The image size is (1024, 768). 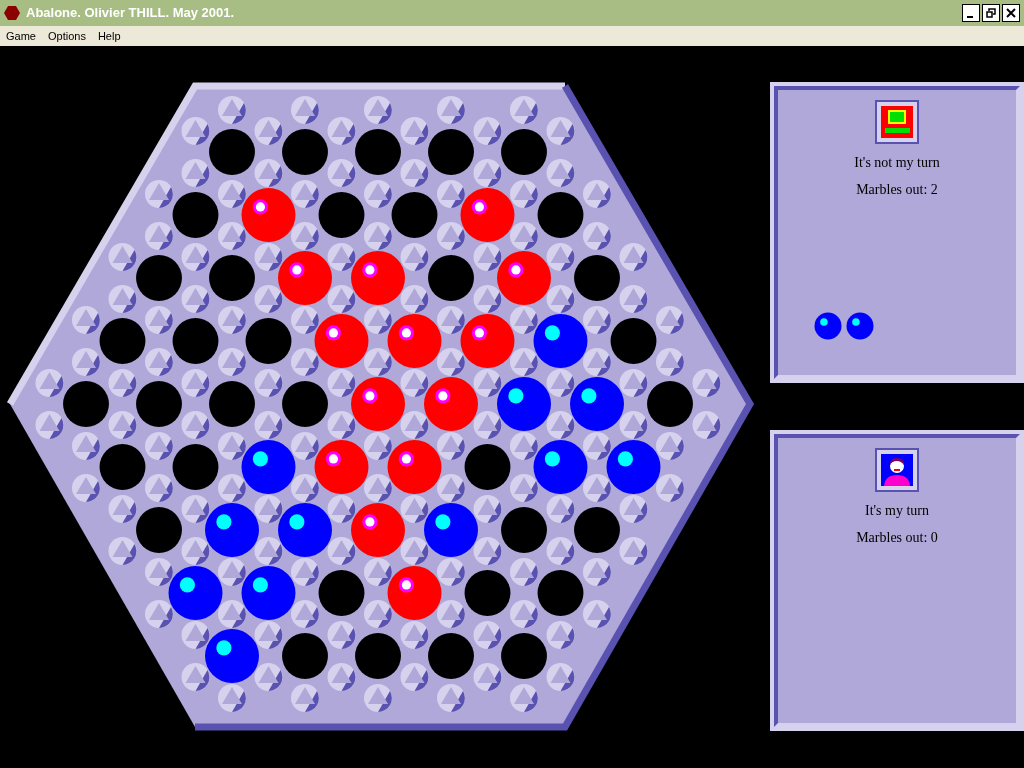 I want to click on menu-item: Game, so click(x=21, y=36).